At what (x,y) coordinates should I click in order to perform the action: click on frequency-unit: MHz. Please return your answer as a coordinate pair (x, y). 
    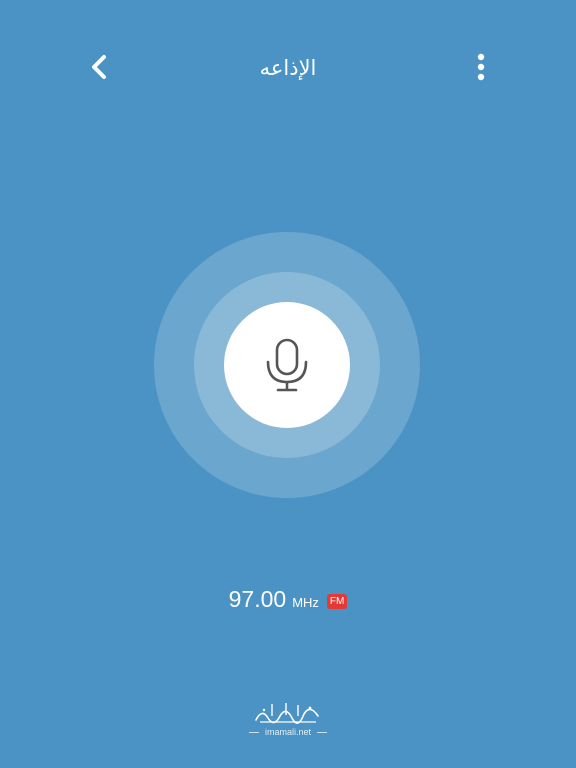
    Looking at the image, I should click on (305, 602).